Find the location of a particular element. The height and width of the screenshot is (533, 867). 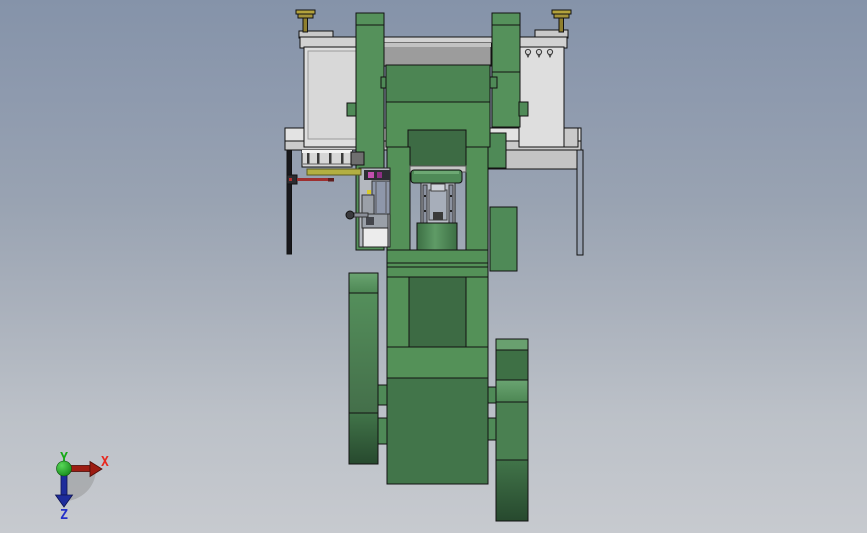

actuator-slide is located at coordinates (438, 205).